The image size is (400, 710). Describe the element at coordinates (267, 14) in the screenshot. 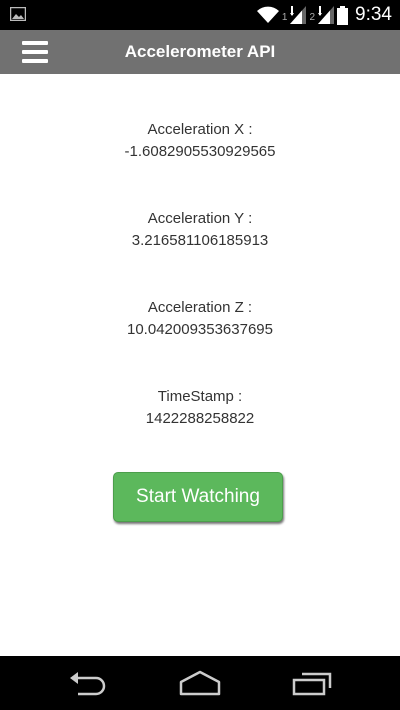

I see `wifi-icon` at that location.